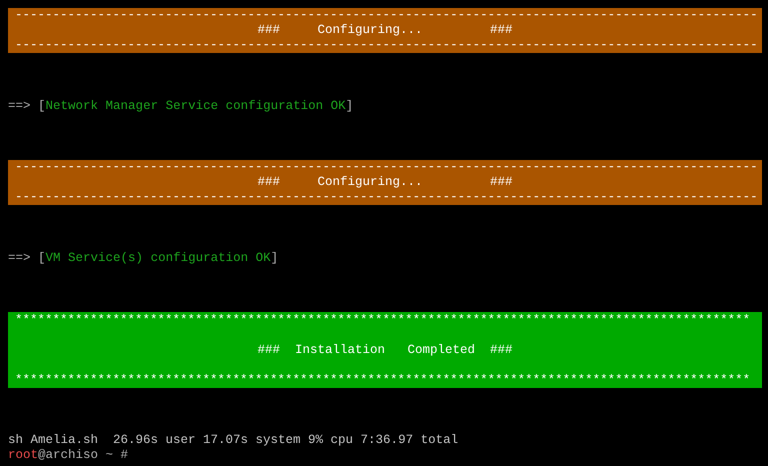 The width and height of the screenshot is (768, 466). Describe the element at coordinates (83, 455) in the screenshot. I see `prompt-host: @archiso ~ #` at that location.